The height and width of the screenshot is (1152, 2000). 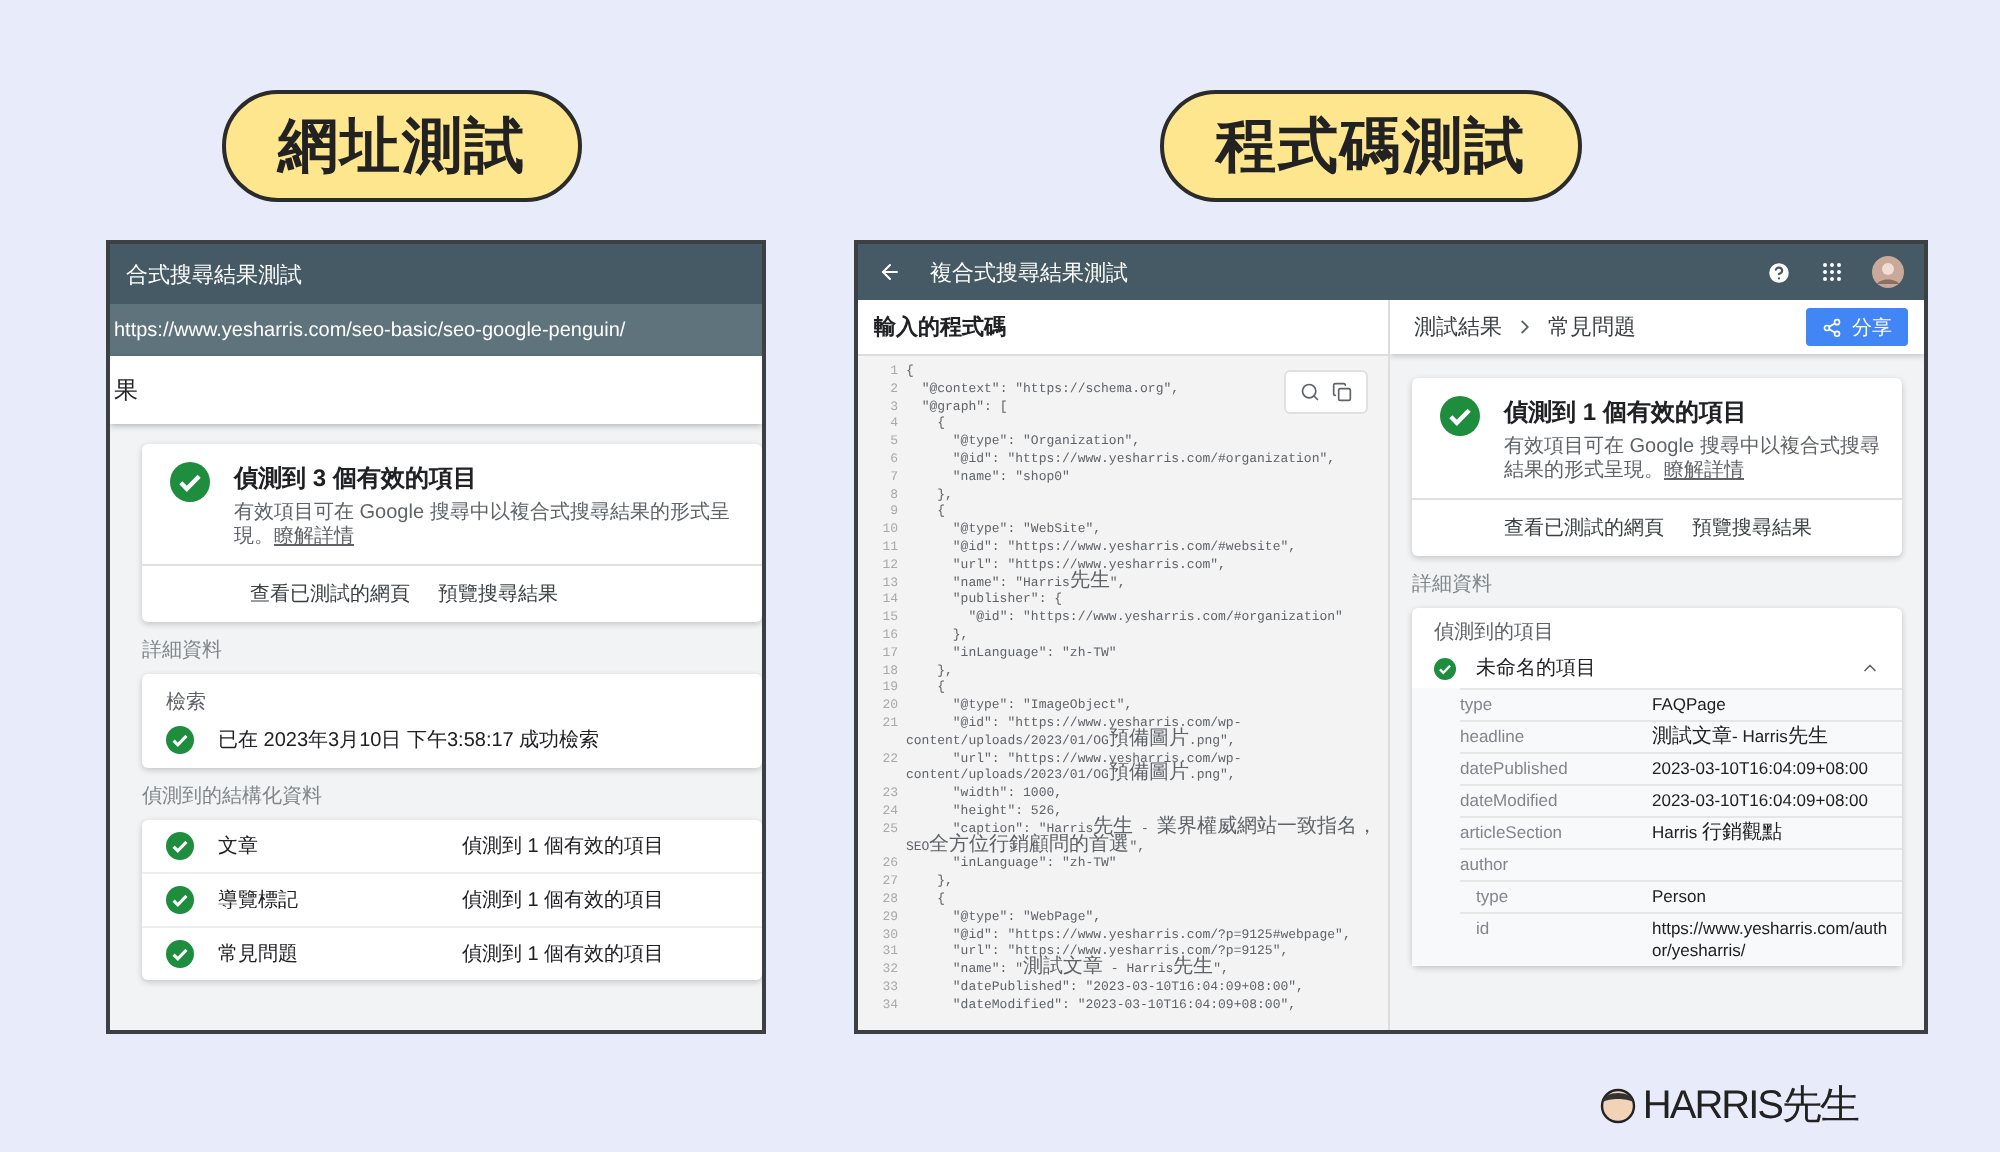 I want to click on section-title: 網址測試, so click(x=402, y=146).